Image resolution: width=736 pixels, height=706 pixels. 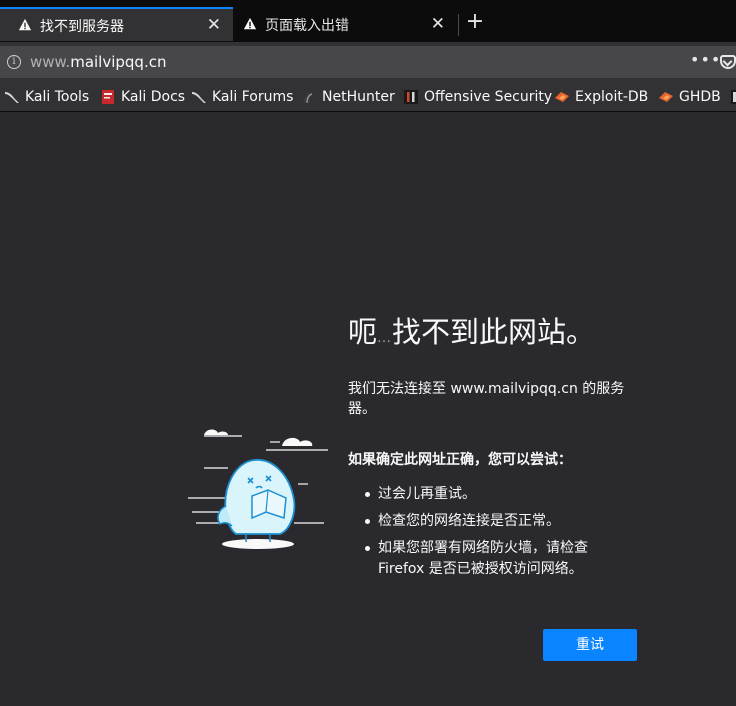 I want to click on info-icon: i, so click(x=14, y=62).